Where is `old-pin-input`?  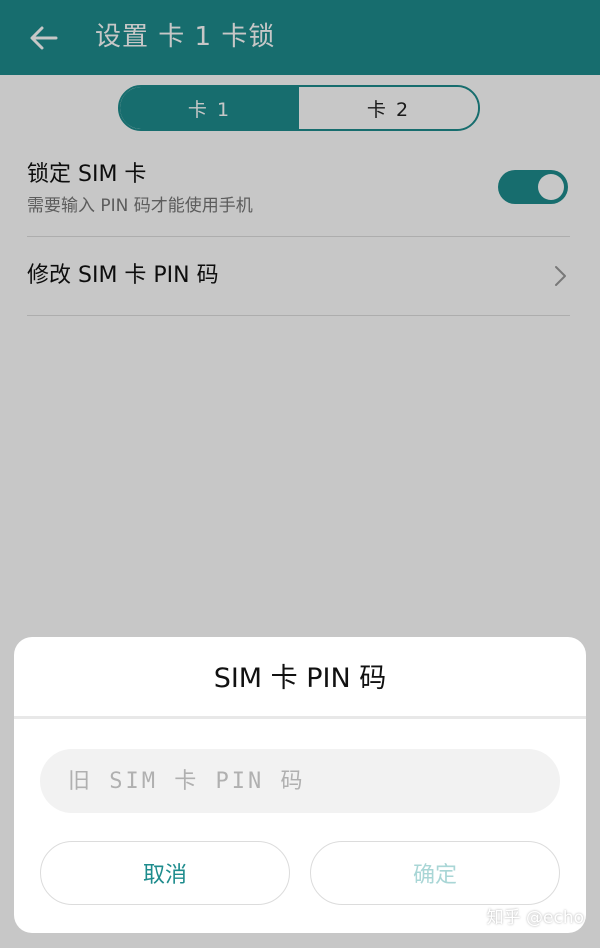 old-pin-input is located at coordinates (300, 781).